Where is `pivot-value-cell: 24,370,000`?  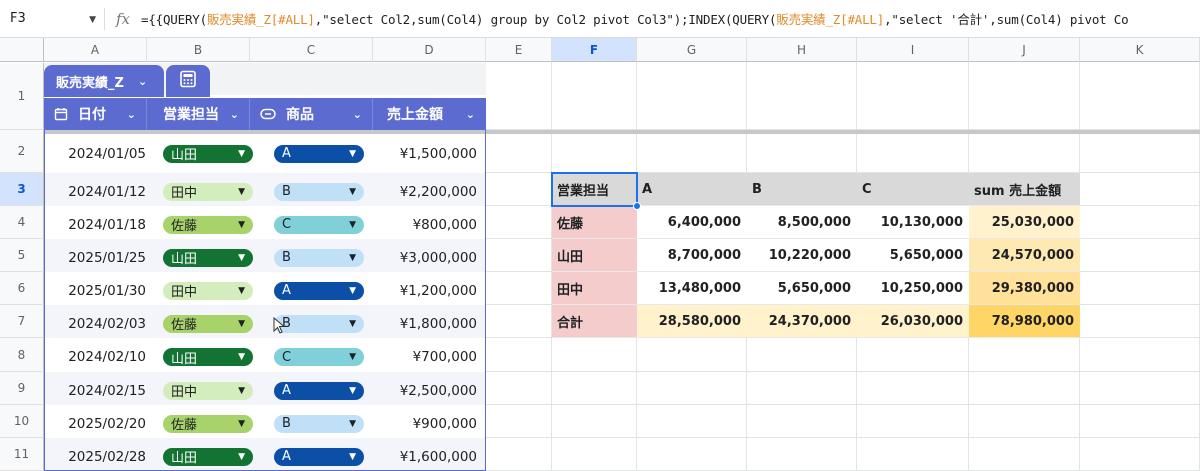 pivot-value-cell: 24,370,000 is located at coordinates (802, 321).